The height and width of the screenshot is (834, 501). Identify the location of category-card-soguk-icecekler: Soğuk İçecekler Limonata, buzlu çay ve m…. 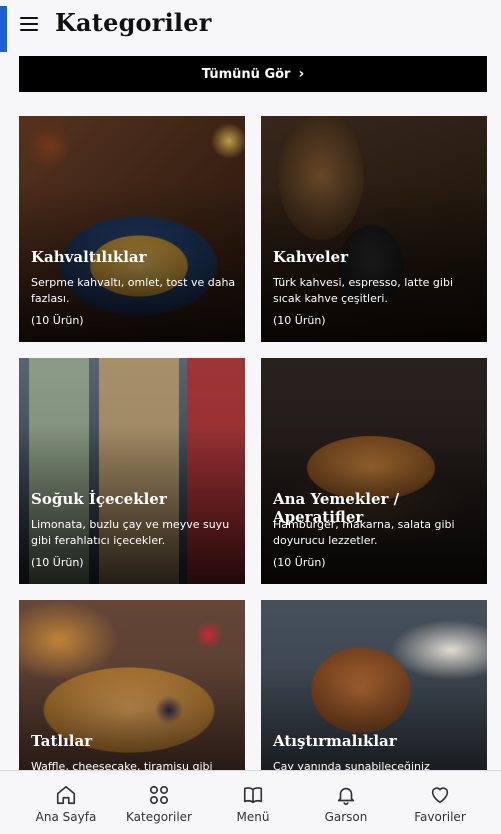
(132, 471).